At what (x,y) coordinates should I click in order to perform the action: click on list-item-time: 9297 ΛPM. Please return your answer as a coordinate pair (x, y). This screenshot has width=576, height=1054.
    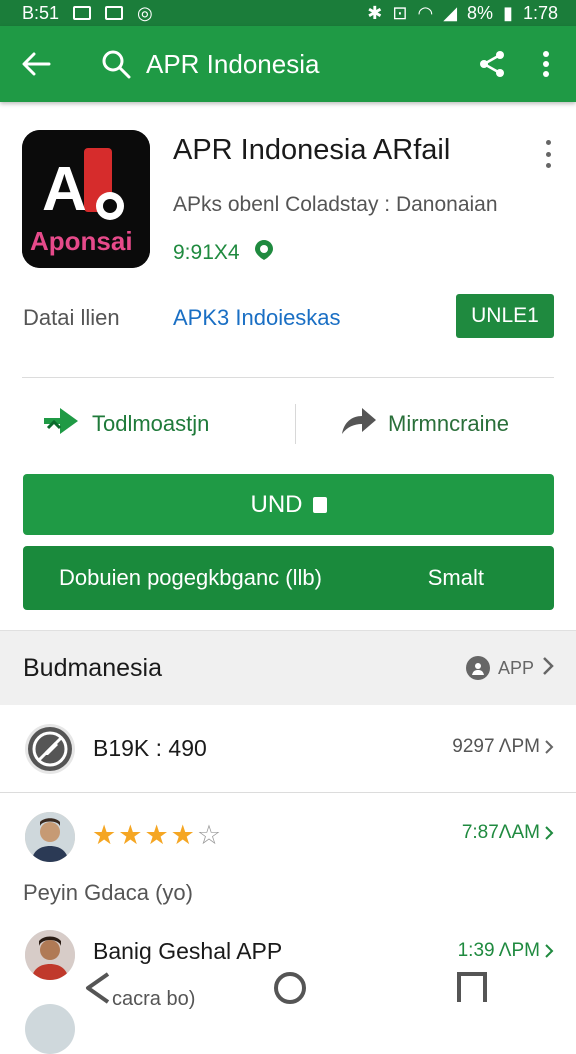
    Looking at the image, I should click on (503, 747).